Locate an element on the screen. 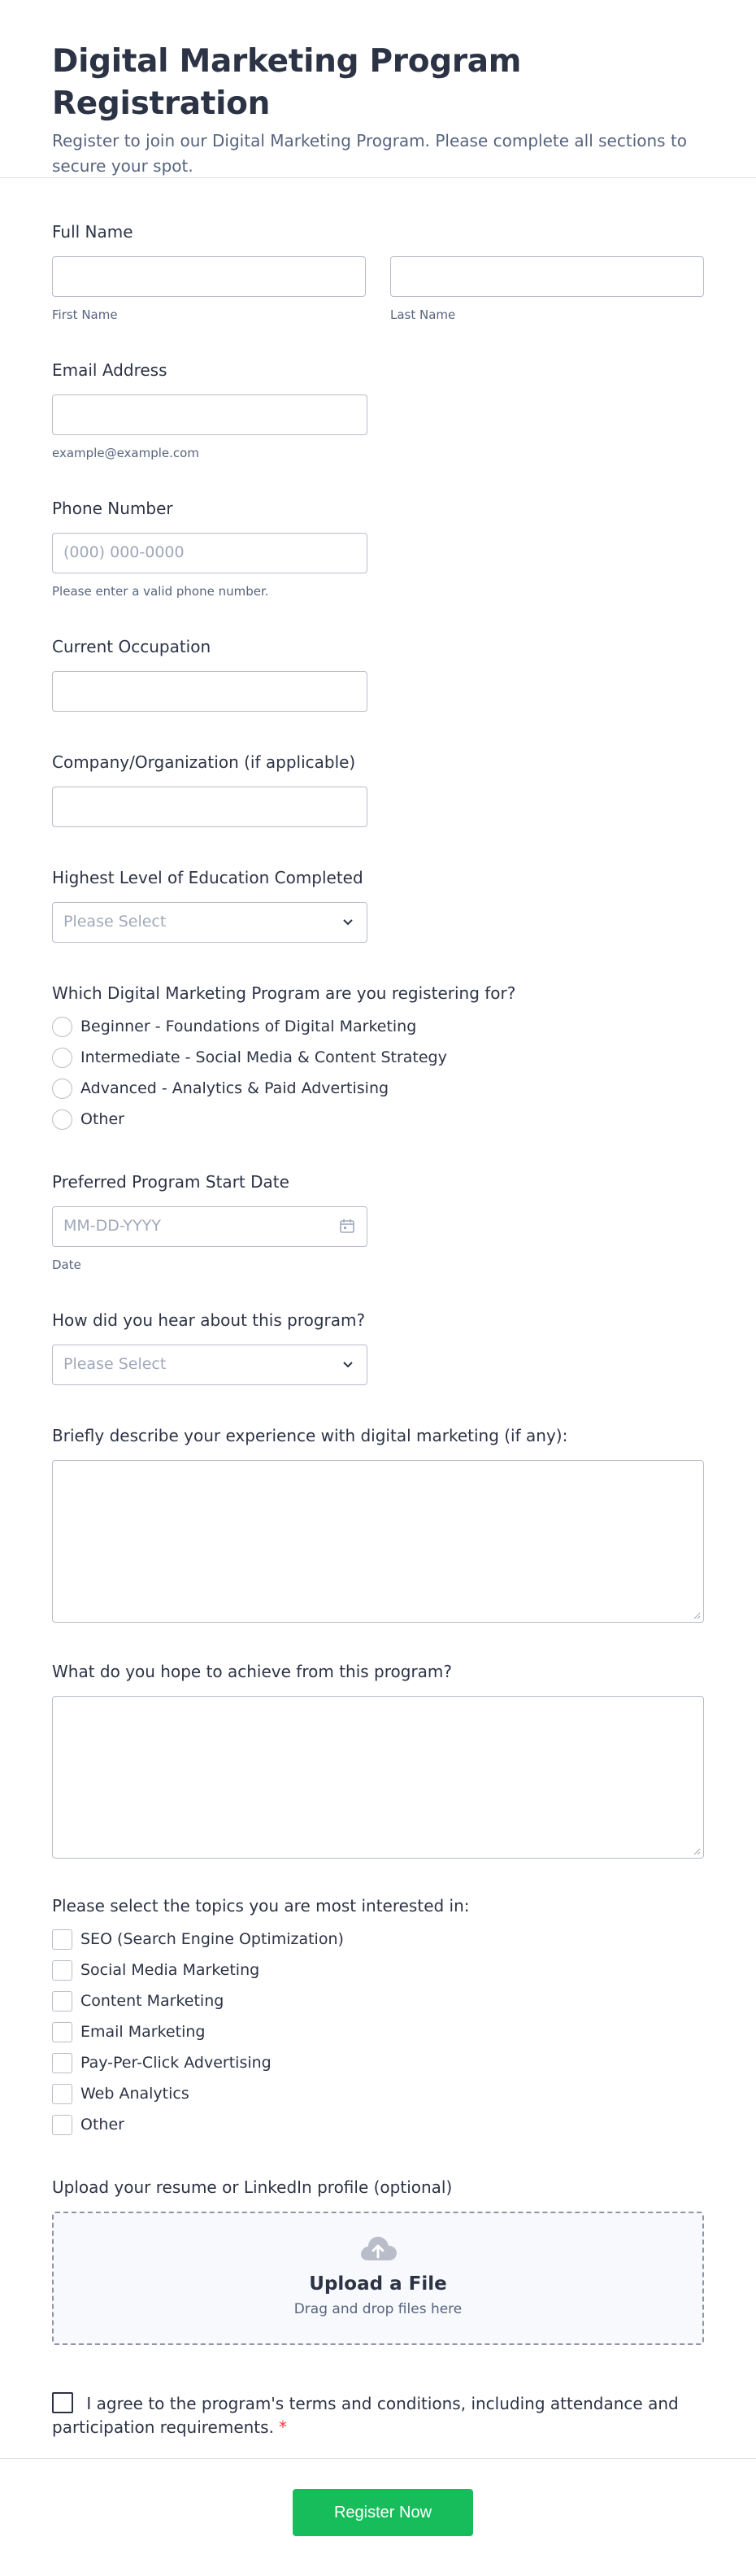  phone-placeholder: (000) 000-0000 is located at coordinates (124, 552).